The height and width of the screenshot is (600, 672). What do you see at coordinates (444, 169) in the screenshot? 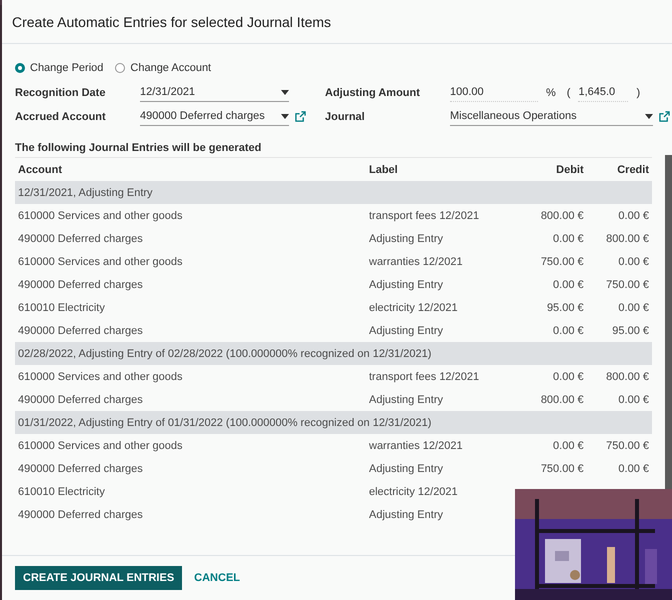
I see `column-header: Label` at bounding box center [444, 169].